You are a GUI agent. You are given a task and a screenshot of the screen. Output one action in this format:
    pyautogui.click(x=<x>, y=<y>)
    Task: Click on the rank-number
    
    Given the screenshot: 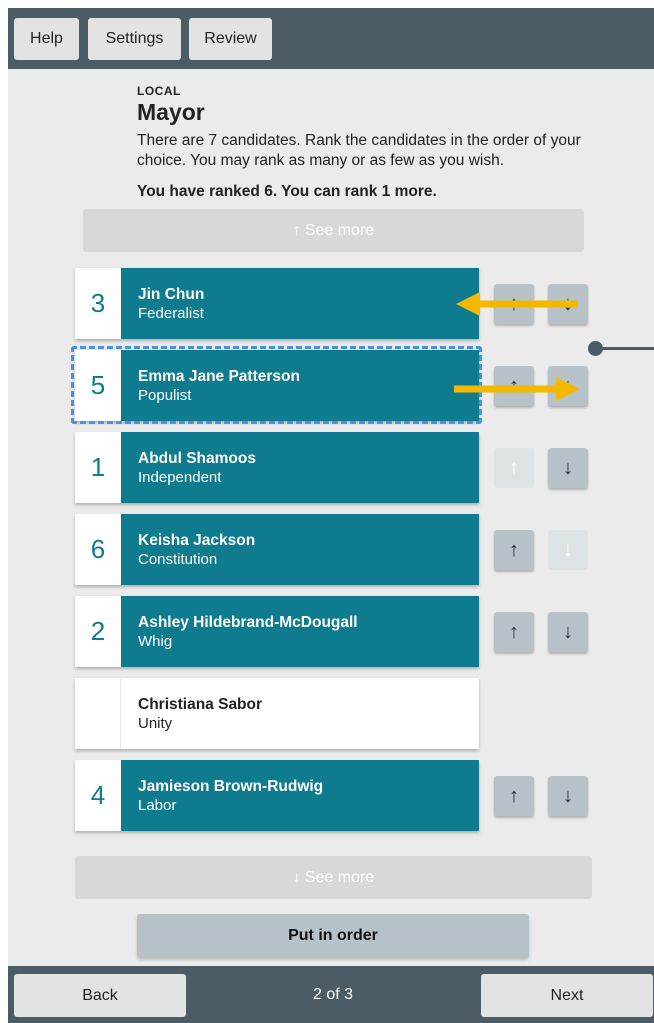 What is the action you would take?
    pyautogui.click(x=98, y=713)
    